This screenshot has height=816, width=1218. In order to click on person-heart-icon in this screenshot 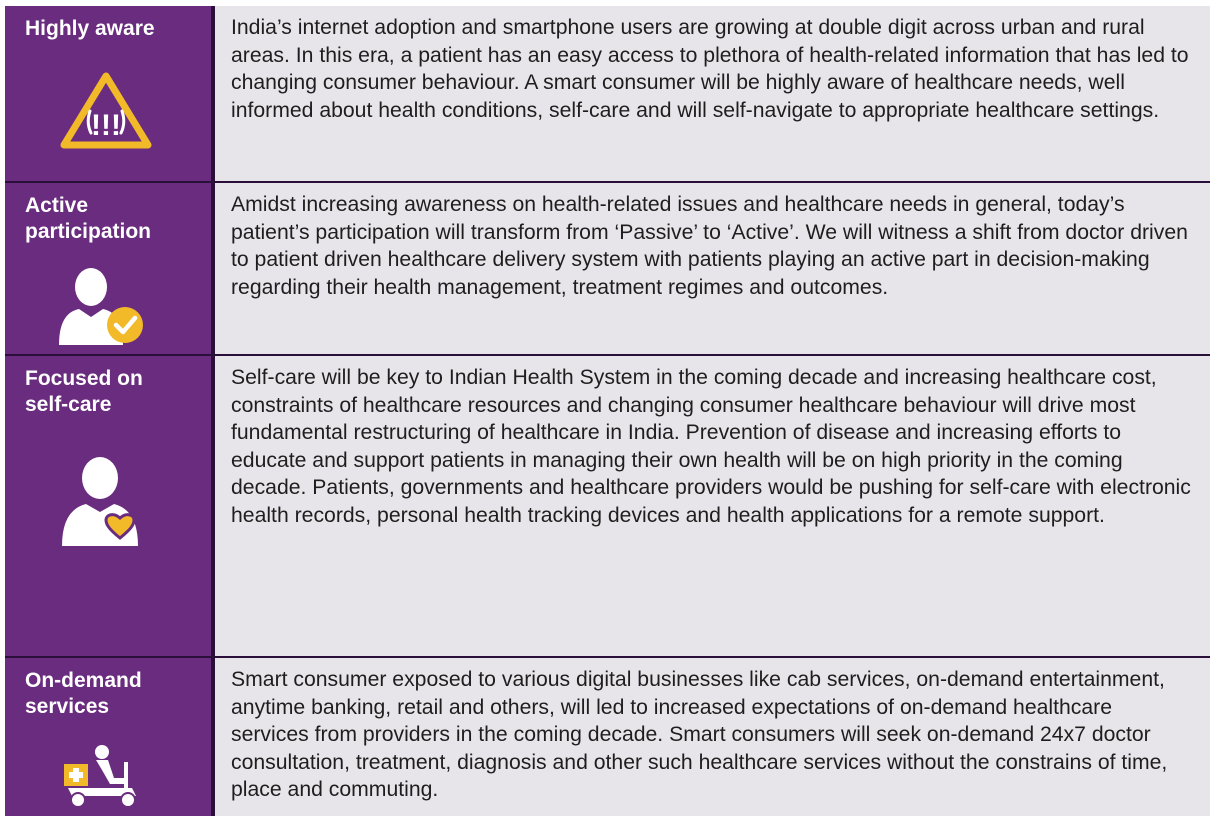, I will do `click(100, 502)`.